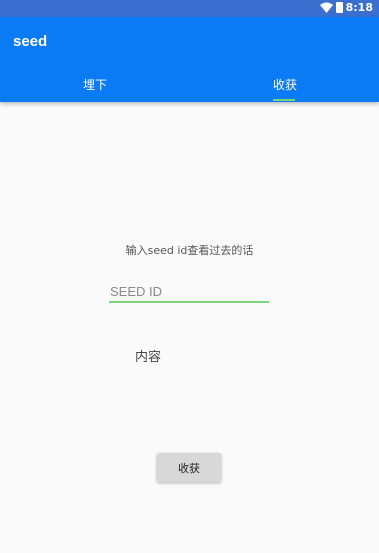 The image size is (379, 553). Describe the element at coordinates (189, 250) in the screenshot. I see `seed-hint: 输入seed id查看过去的话` at that location.